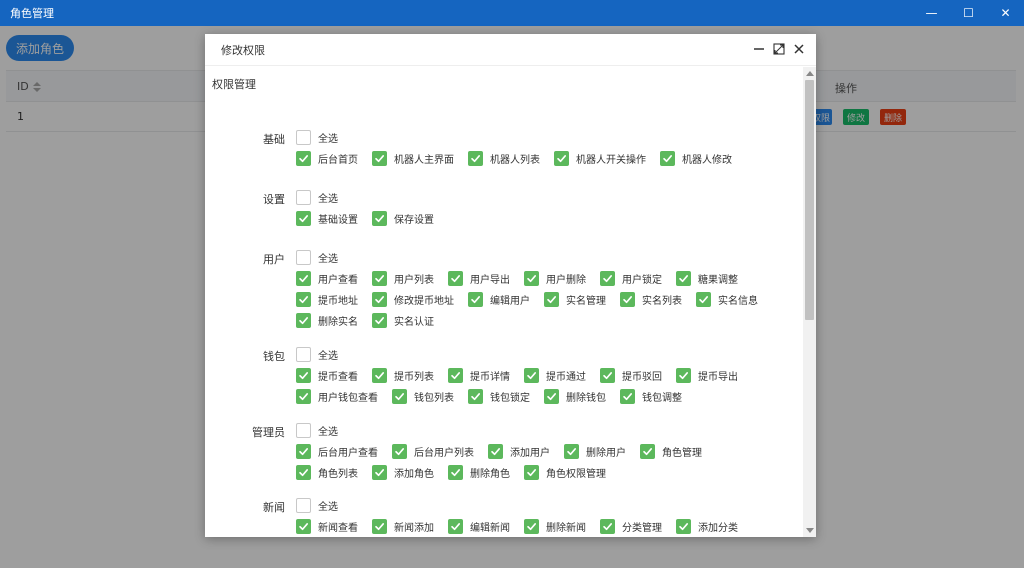  Describe the element at coordinates (414, 218) in the screenshot. I see `permission-label: 保存设置` at that location.